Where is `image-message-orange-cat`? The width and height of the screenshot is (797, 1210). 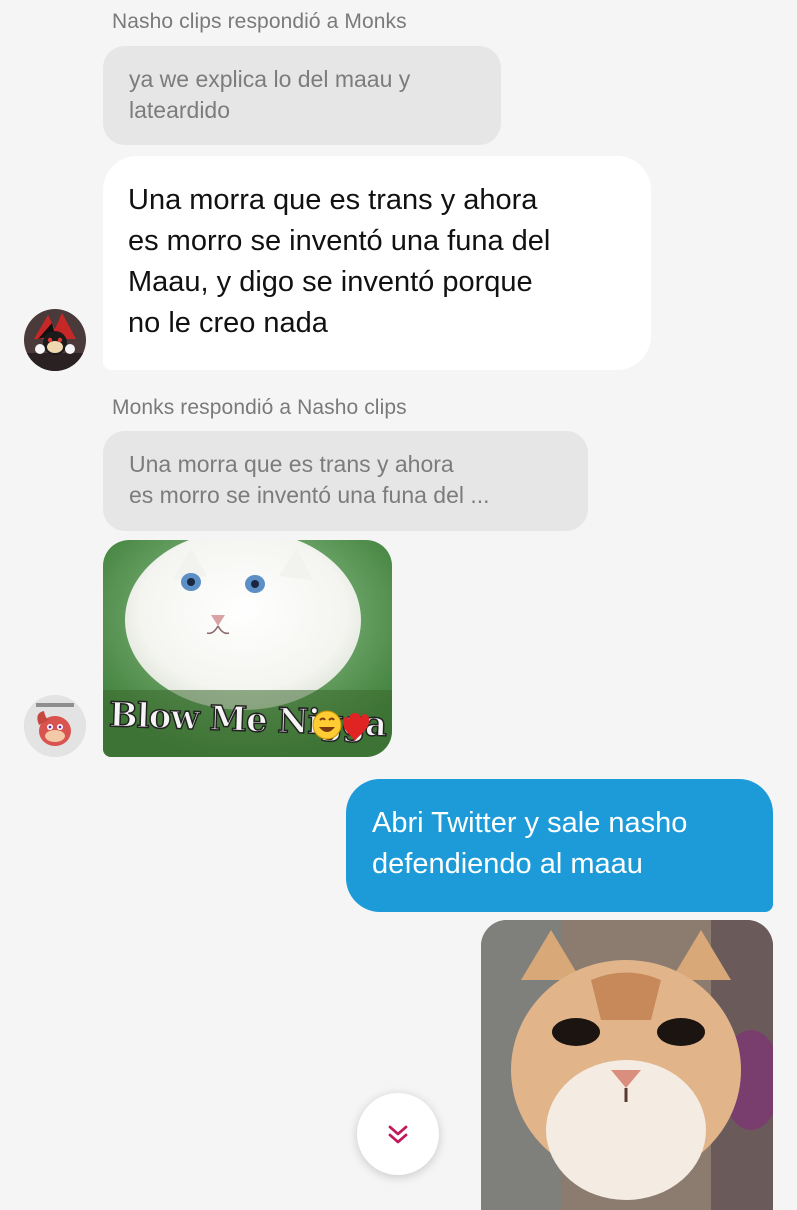 image-message-orange-cat is located at coordinates (627, 1065).